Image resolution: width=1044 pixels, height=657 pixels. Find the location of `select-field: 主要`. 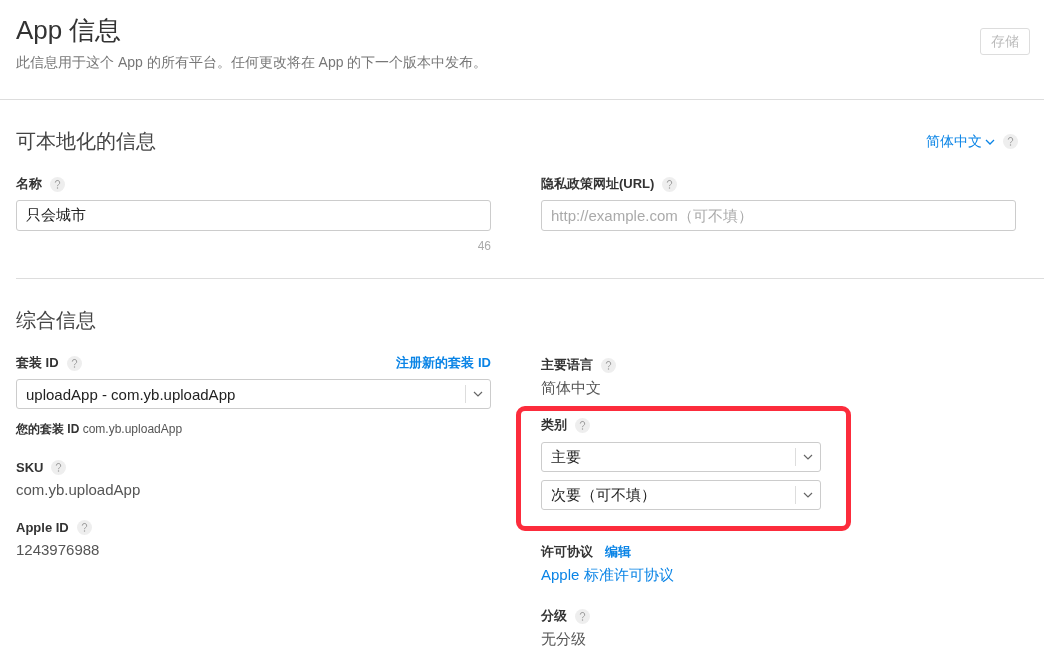

select-field: 主要 is located at coordinates (681, 457).